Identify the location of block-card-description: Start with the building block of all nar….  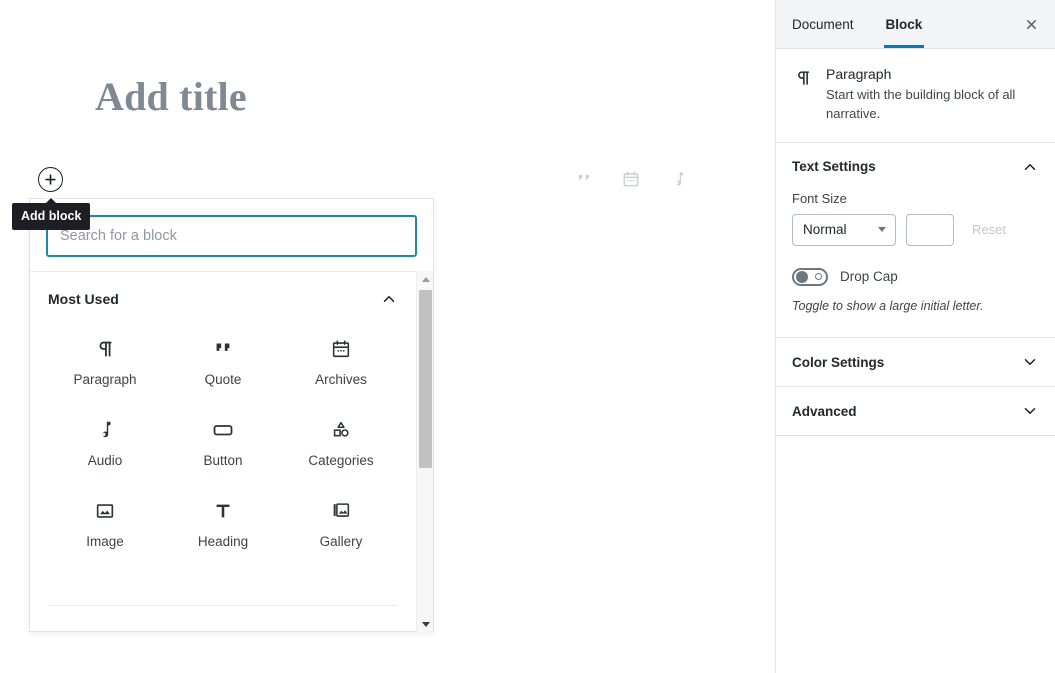
(921, 104).